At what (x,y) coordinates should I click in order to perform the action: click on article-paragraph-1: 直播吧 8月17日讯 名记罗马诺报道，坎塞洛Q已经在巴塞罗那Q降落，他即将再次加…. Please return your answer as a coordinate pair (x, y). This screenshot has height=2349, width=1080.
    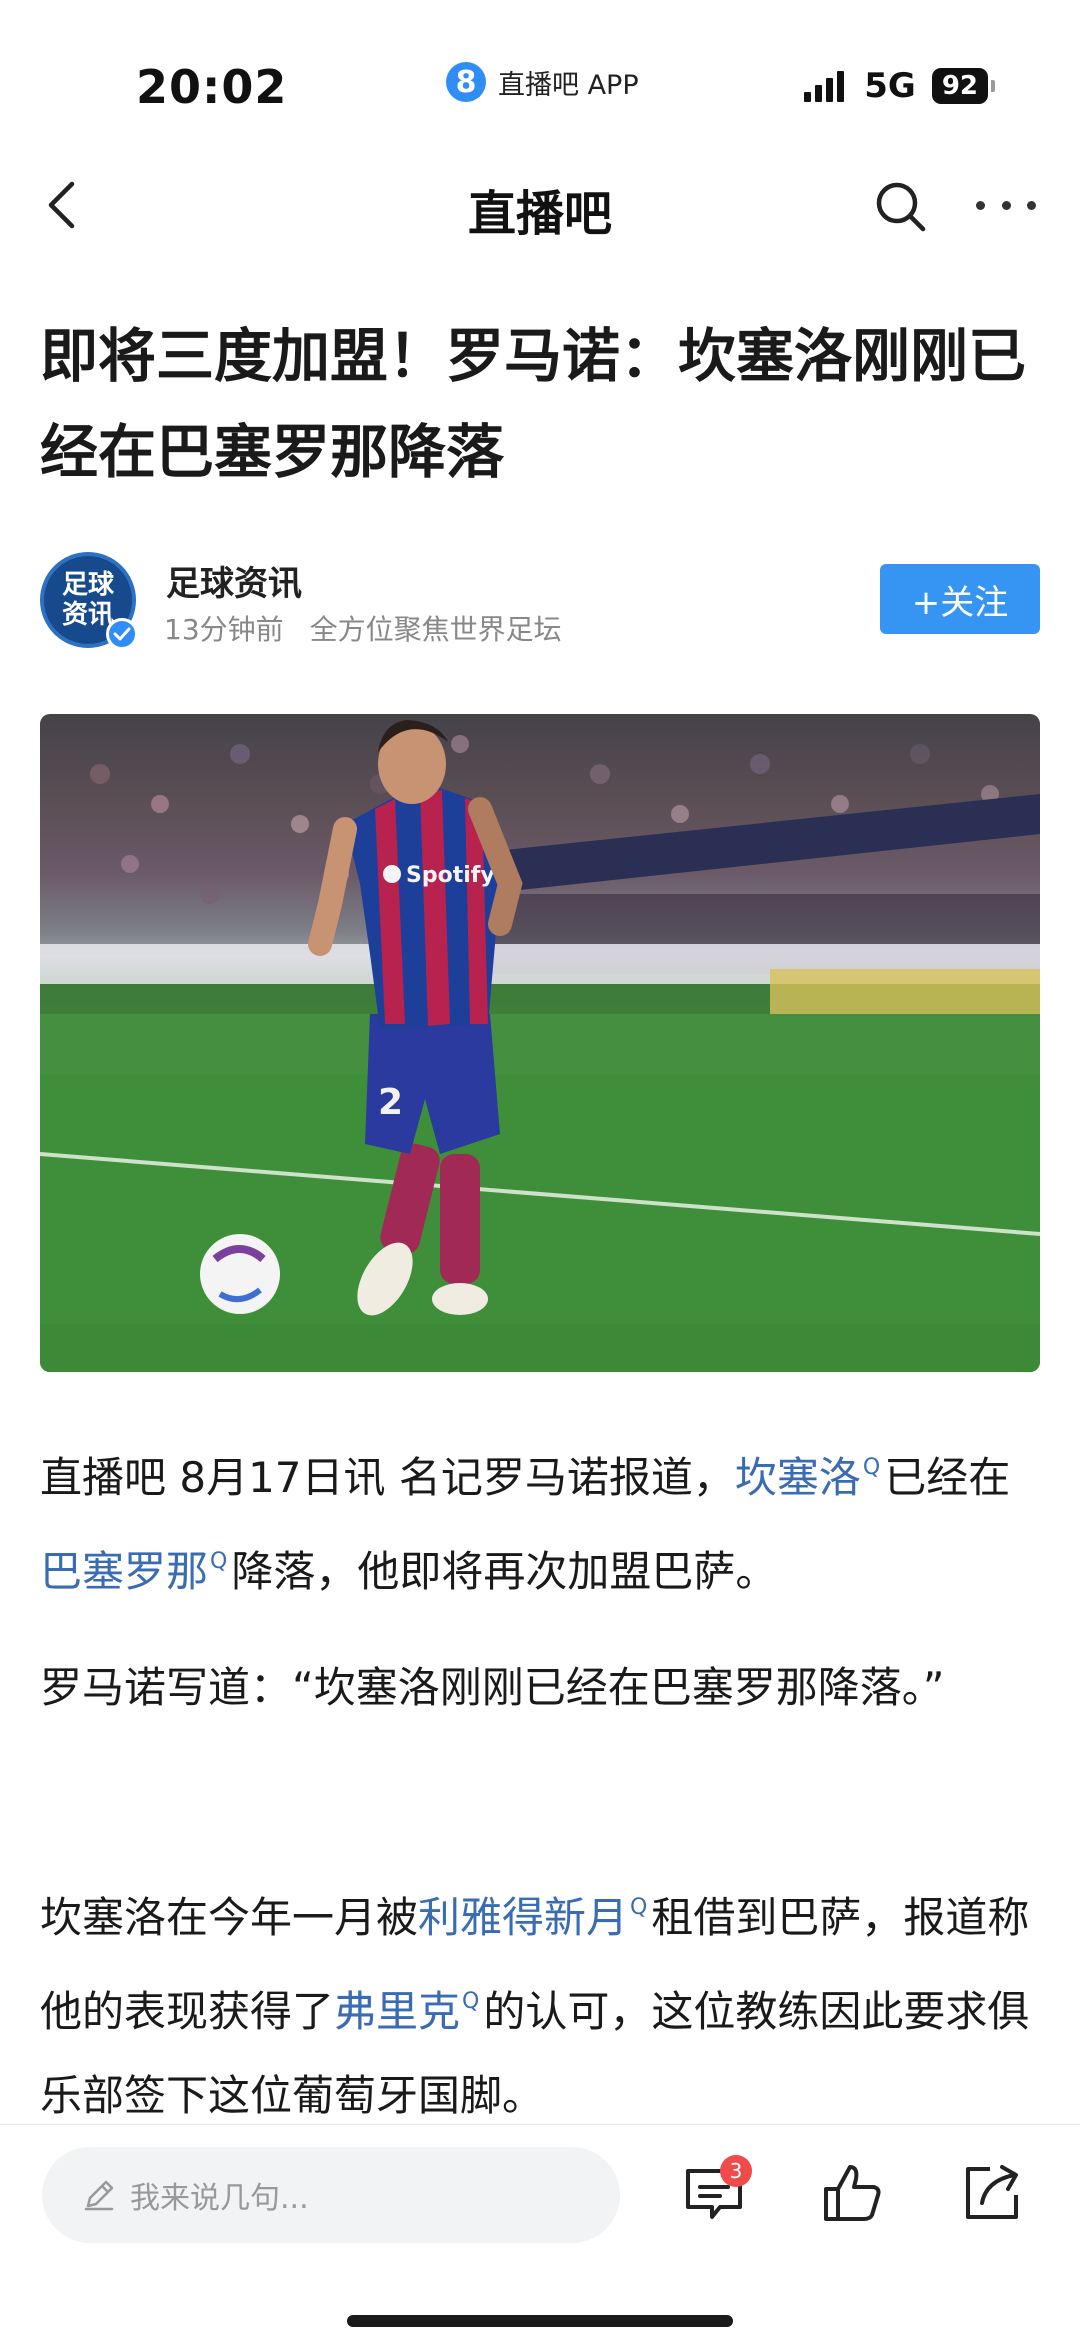
    Looking at the image, I should click on (545, 1520).